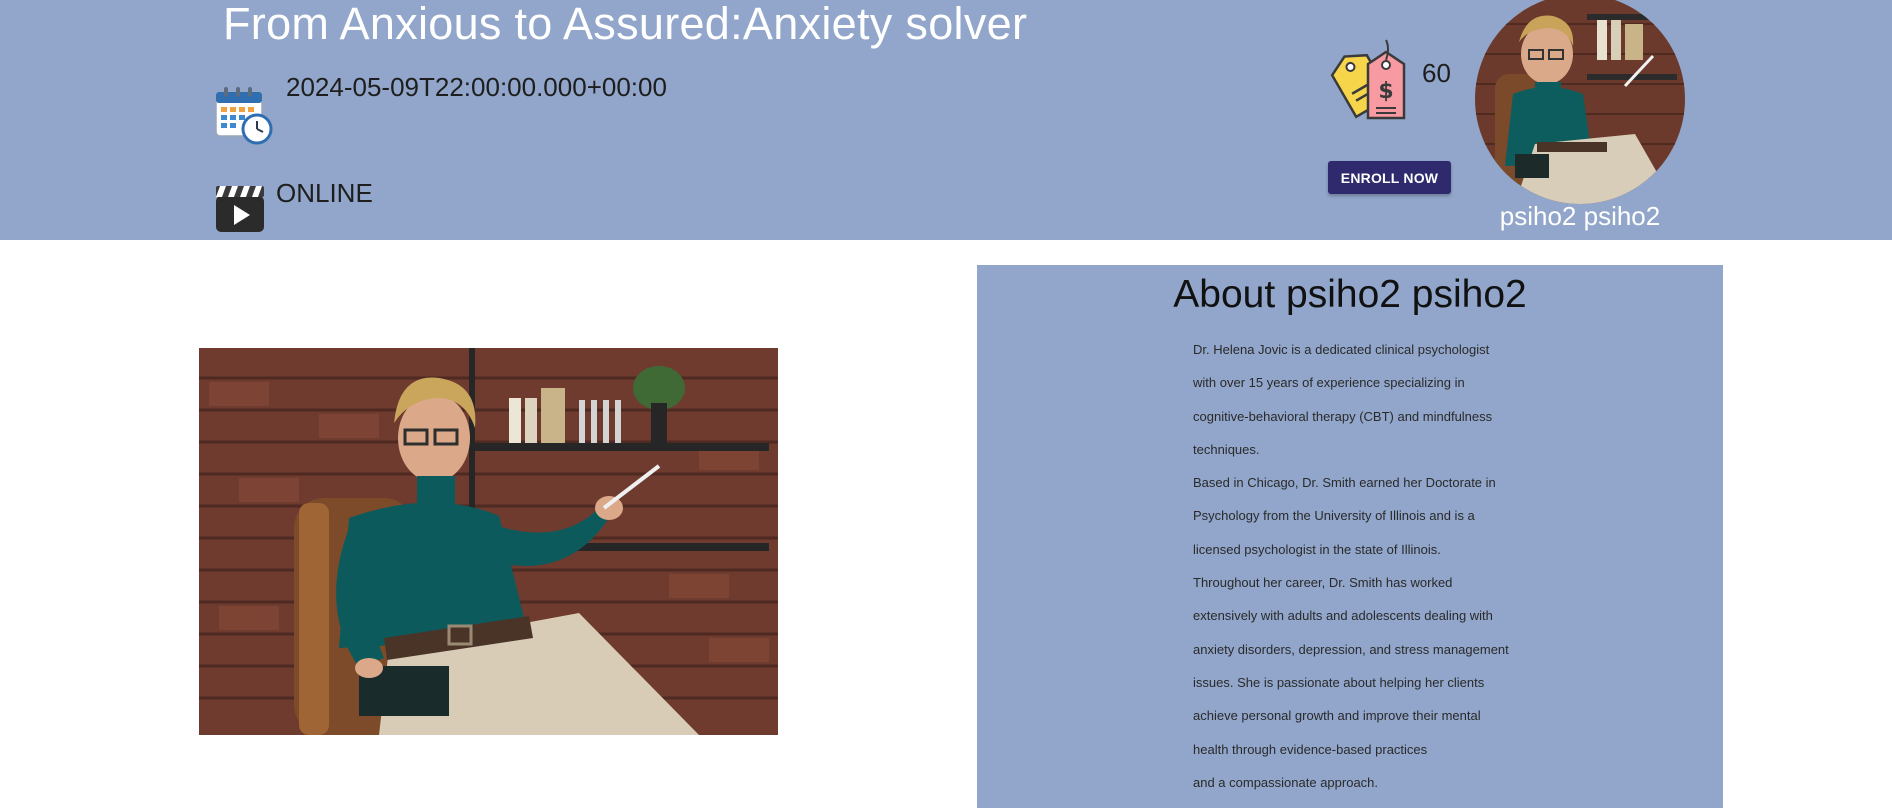 The width and height of the screenshot is (1892, 808). What do you see at coordinates (1310, 749) in the screenshot?
I see `bio-line: health through evidence-based practices` at bounding box center [1310, 749].